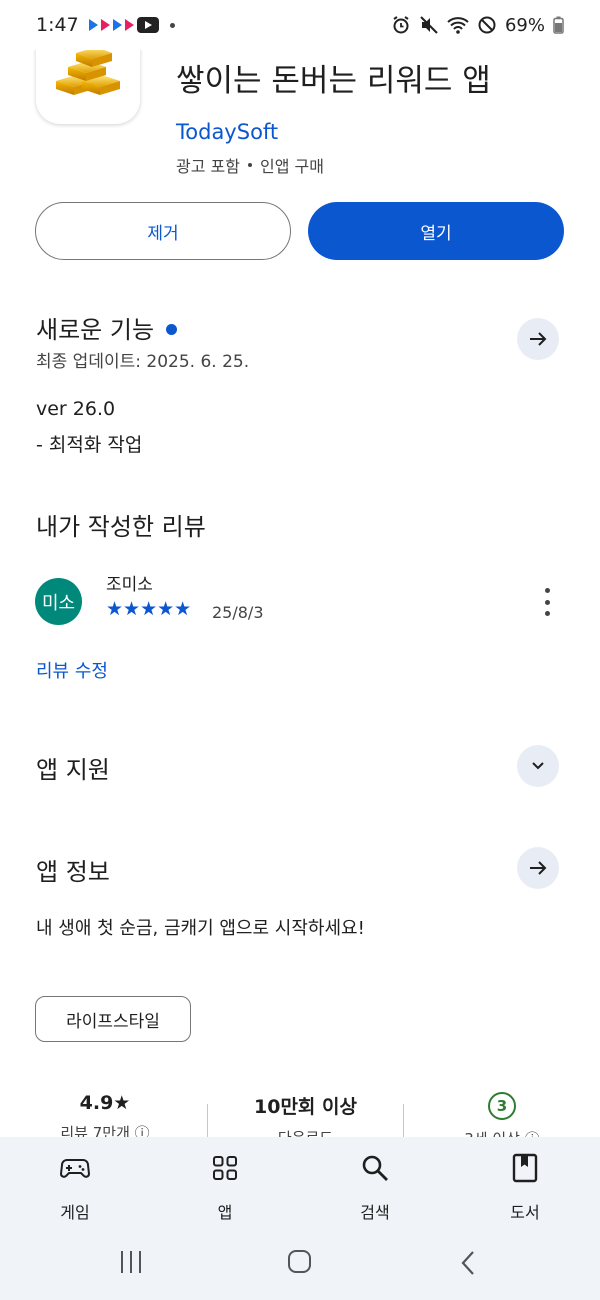  Describe the element at coordinates (429, 25) in the screenshot. I see `mute-icon` at that location.